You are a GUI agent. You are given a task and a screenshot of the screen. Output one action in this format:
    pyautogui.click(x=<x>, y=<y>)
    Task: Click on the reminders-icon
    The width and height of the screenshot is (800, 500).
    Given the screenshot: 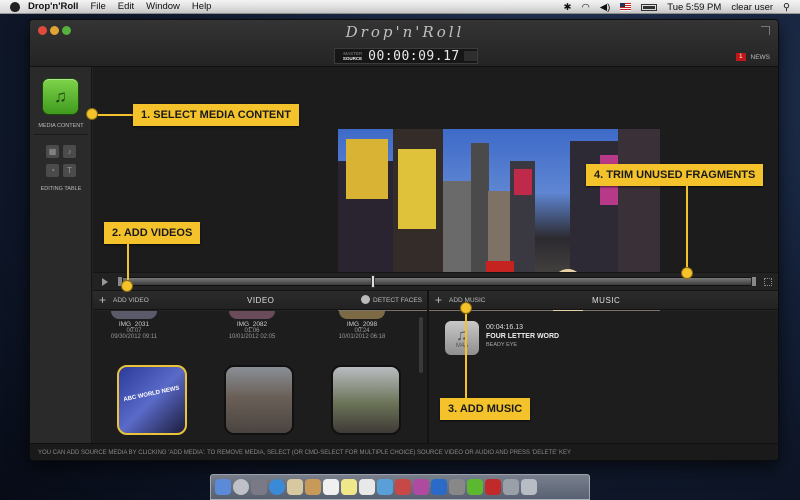 What is the action you would take?
    pyautogui.click(x=367, y=487)
    